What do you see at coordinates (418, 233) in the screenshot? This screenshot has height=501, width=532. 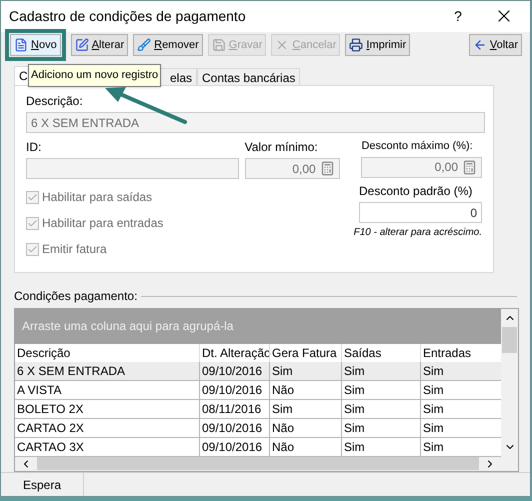 I see `hint-text: F10 - alterar para acréscimo.` at bounding box center [418, 233].